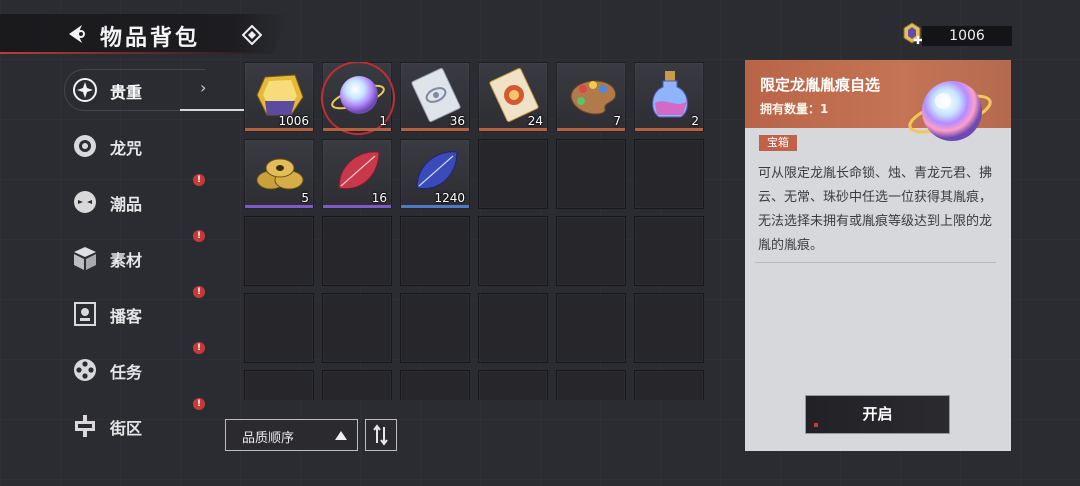  Describe the element at coordinates (163, 89) in the screenshot. I see `sidebar-item-valuables: 贵重 ›` at that location.